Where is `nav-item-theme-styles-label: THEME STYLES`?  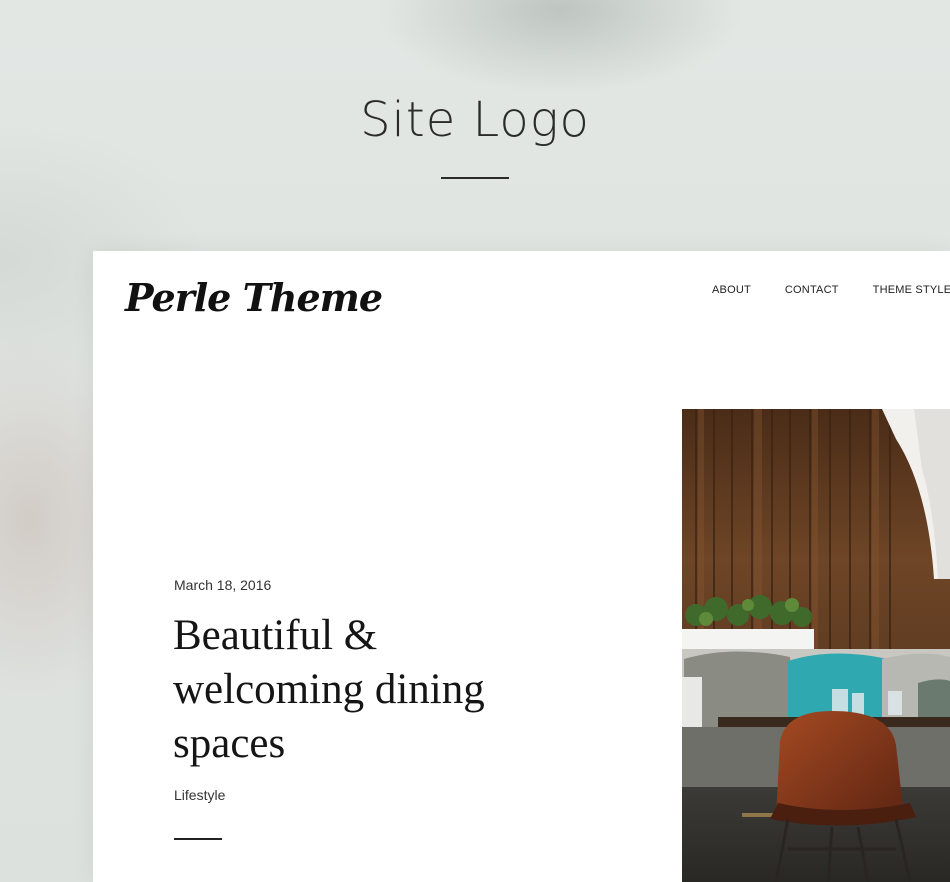
nav-item-theme-styles-label: THEME STYLES is located at coordinates (911, 290).